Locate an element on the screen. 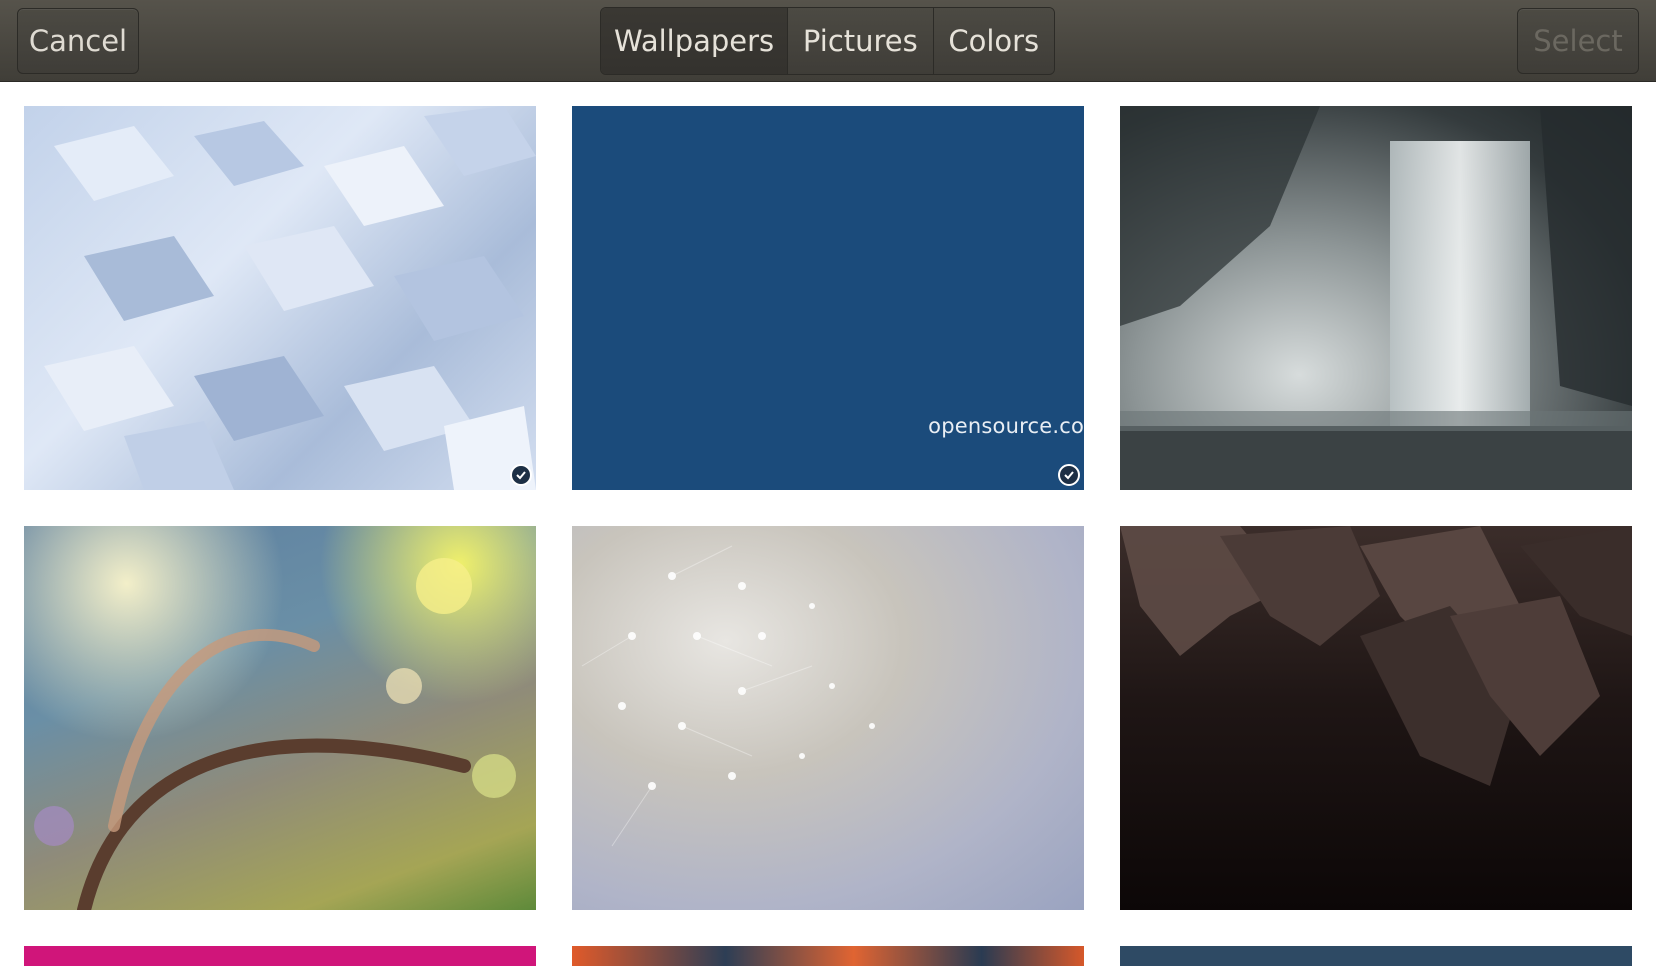  header-bar: Cancel Wallpapers Pictures Colors Select is located at coordinates (828, 41).